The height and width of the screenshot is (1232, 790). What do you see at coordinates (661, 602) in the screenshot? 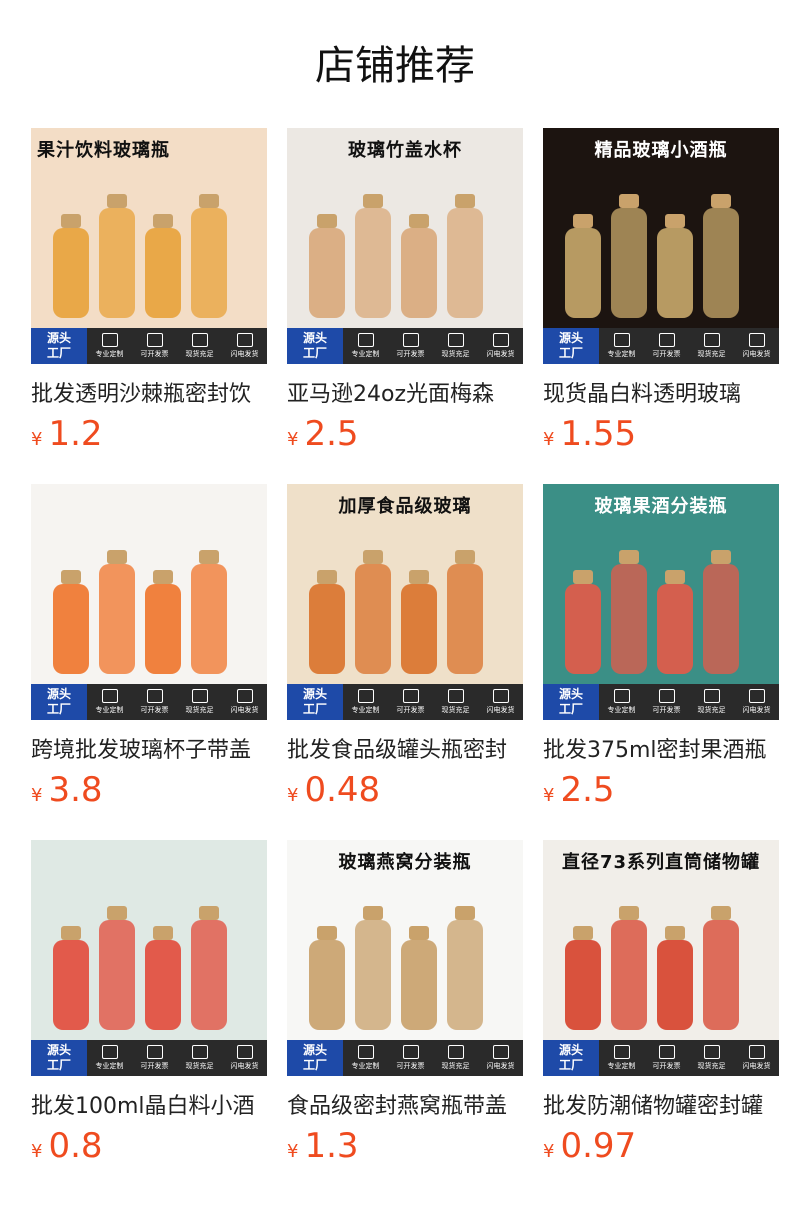
I see `product-image: 玻璃果酒分装瓶 源头 工厂 专业定制 可开发票 现货充足 闪电发货` at bounding box center [661, 602].